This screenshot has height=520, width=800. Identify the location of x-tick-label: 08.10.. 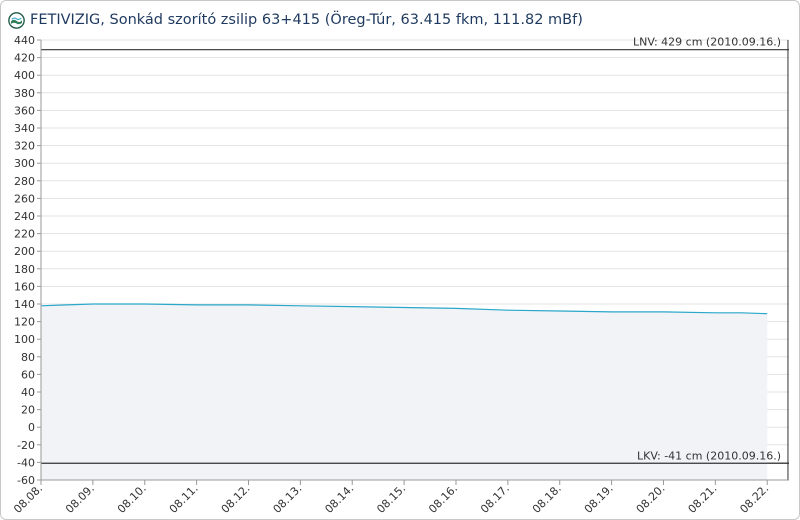
(132, 499).